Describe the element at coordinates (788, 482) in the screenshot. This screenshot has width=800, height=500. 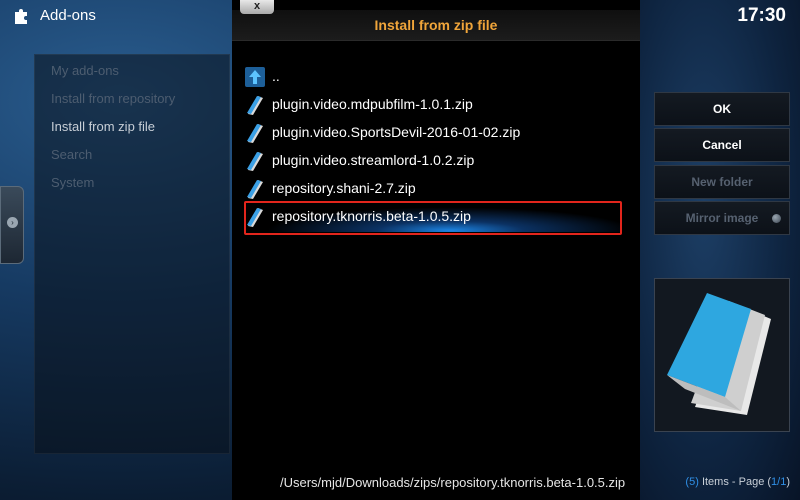
I see `page-close-paren: )` at that location.